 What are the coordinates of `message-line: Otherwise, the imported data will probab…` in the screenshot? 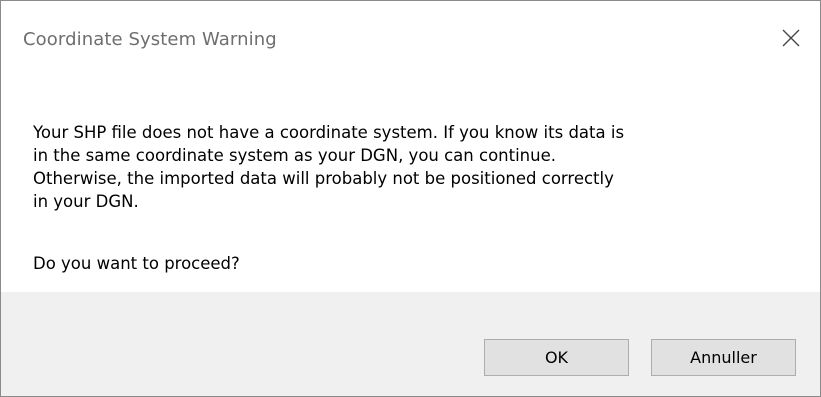 It's located at (323, 178).